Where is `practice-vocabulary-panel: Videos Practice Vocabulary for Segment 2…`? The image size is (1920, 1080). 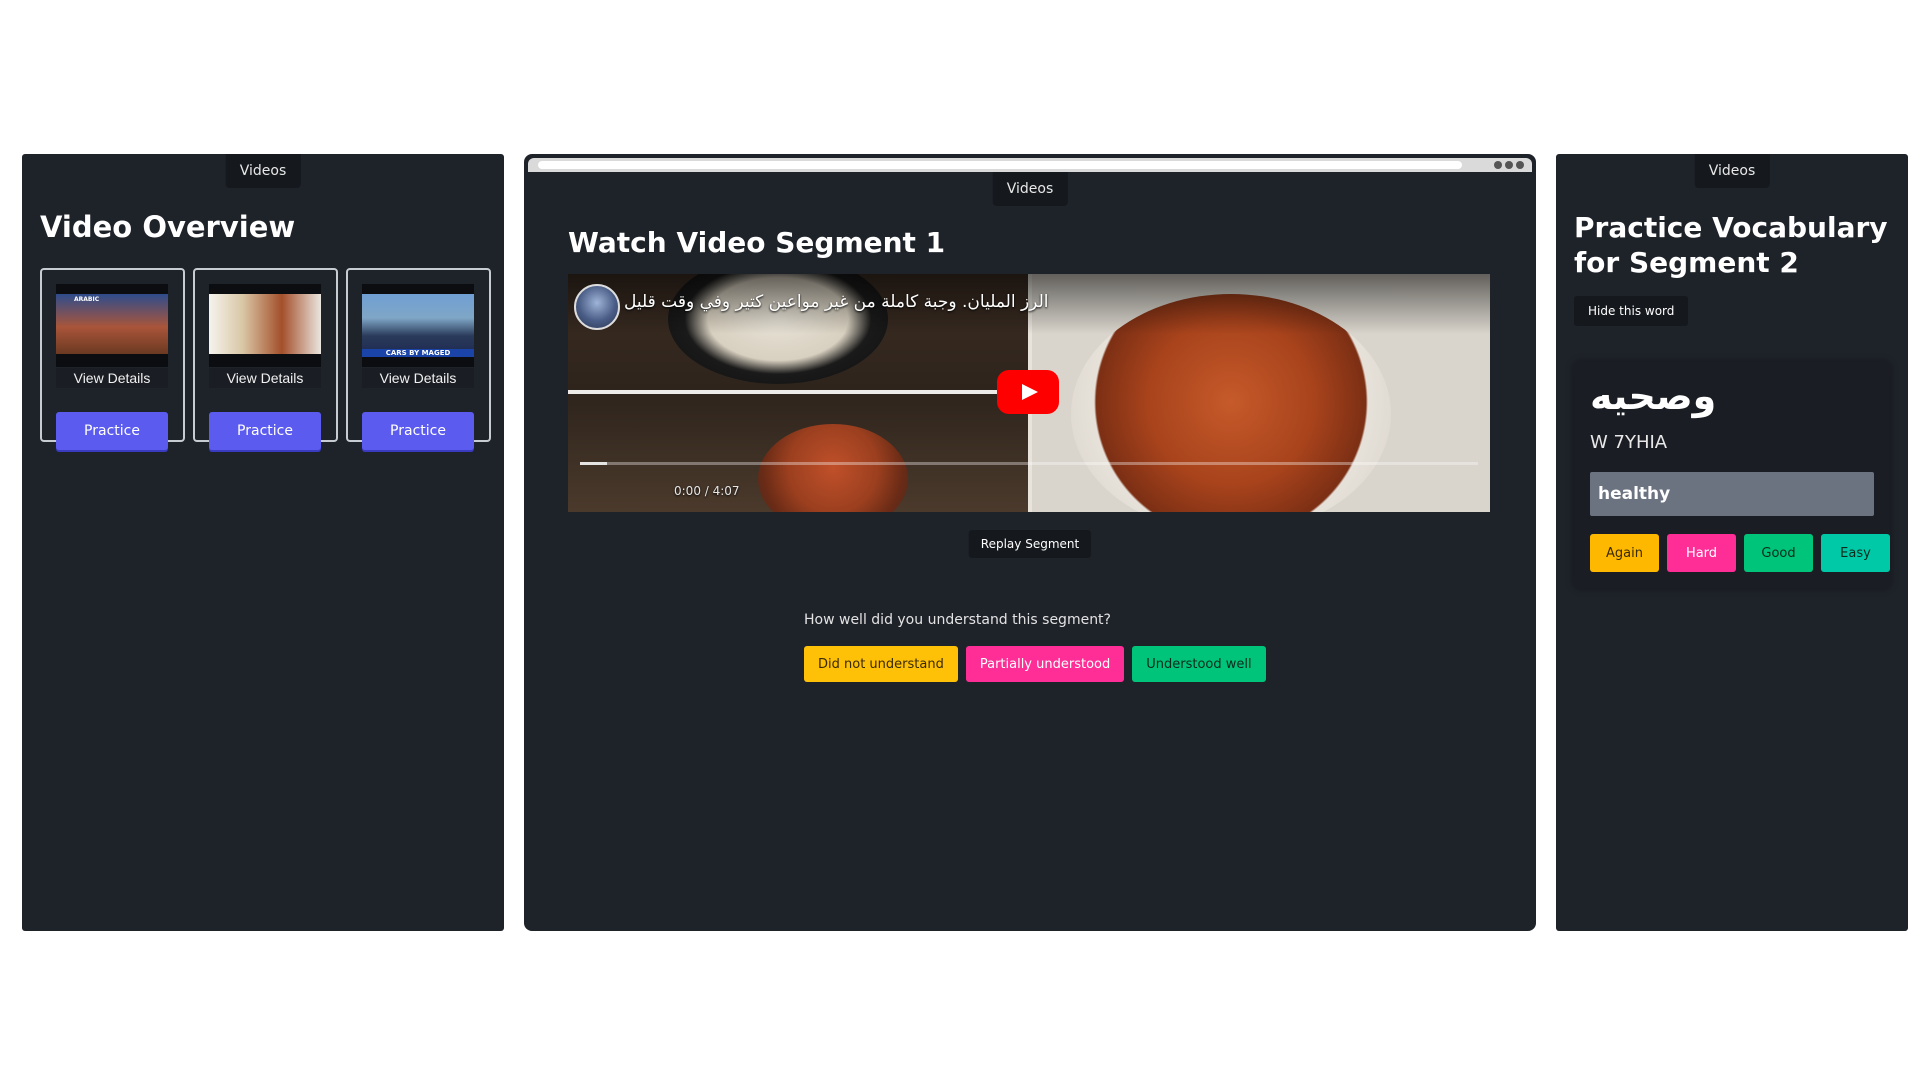
practice-vocabulary-panel: Videos Practice Vocabulary for Segment 2… is located at coordinates (1732, 542).